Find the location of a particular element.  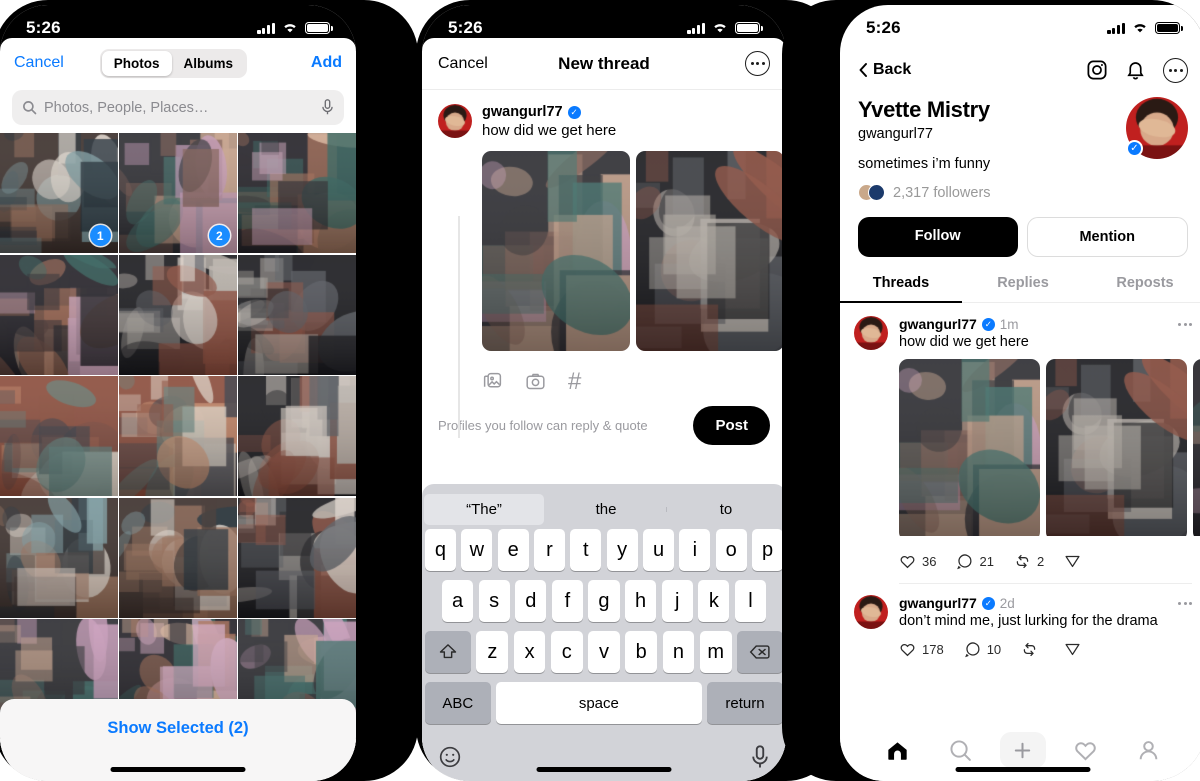

follow-button: Follow is located at coordinates (938, 237).